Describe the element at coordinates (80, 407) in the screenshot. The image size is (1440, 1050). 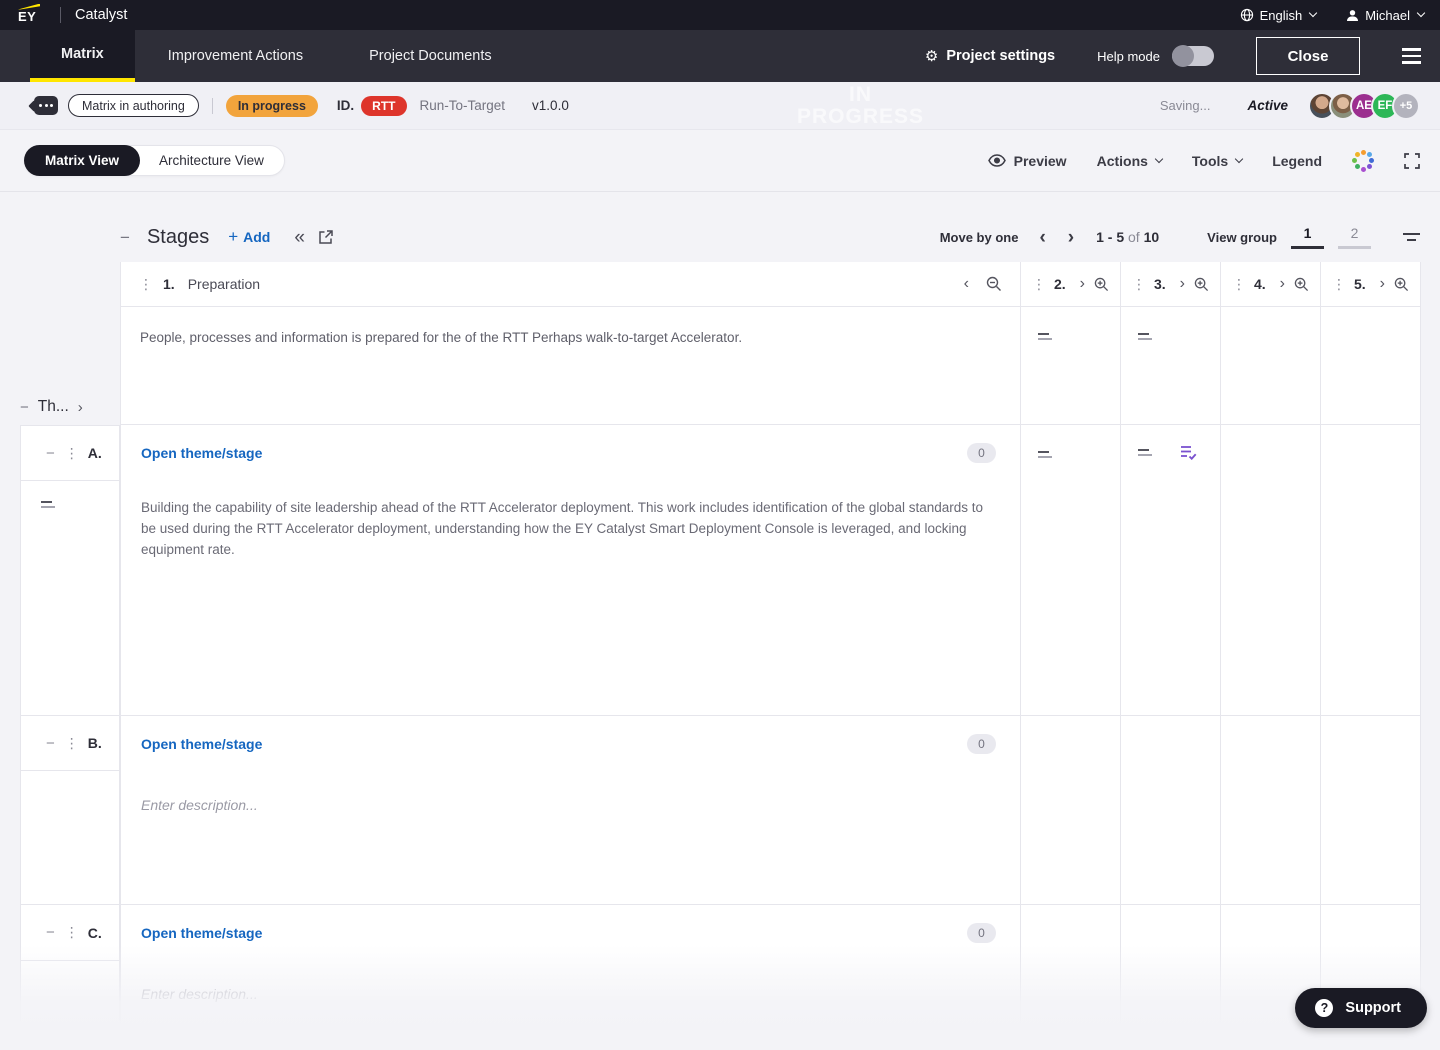
I see `expand-themes-icon: ›` at that location.